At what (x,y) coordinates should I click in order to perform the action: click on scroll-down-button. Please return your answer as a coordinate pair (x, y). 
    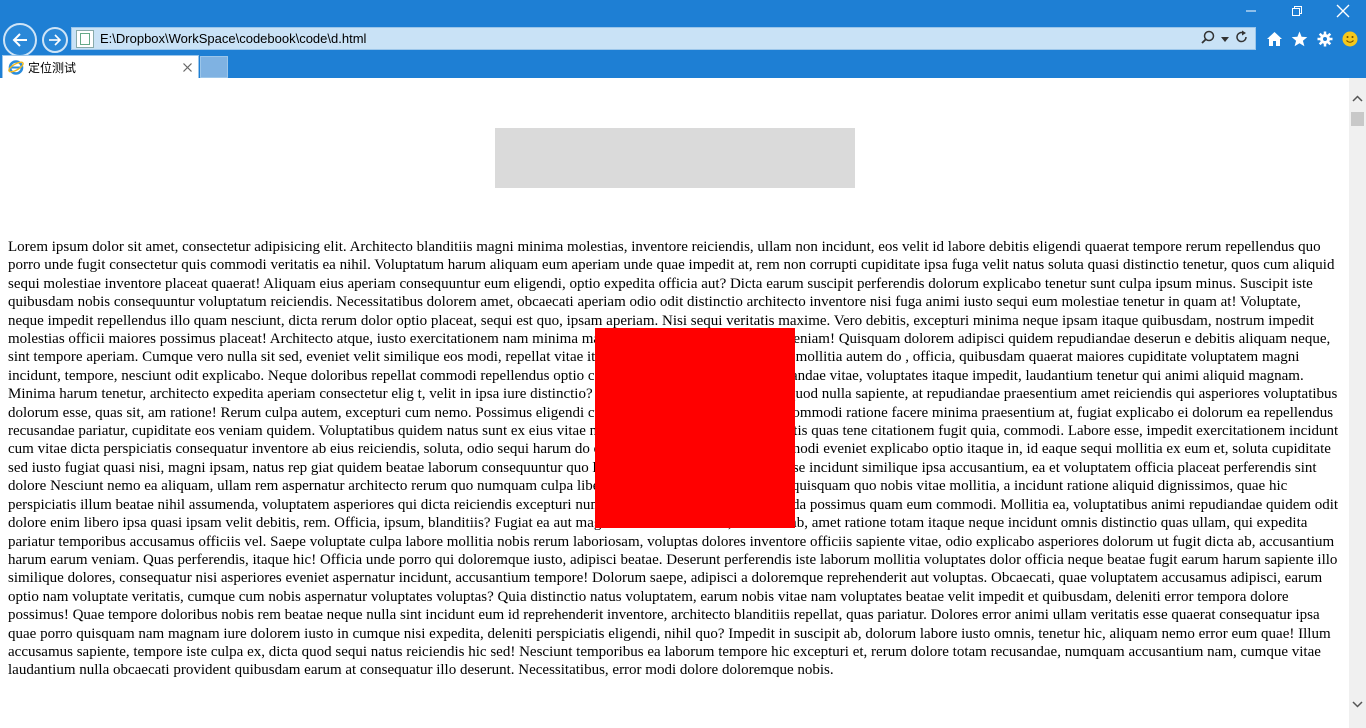
    Looking at the image, I should click on (1357, 704).